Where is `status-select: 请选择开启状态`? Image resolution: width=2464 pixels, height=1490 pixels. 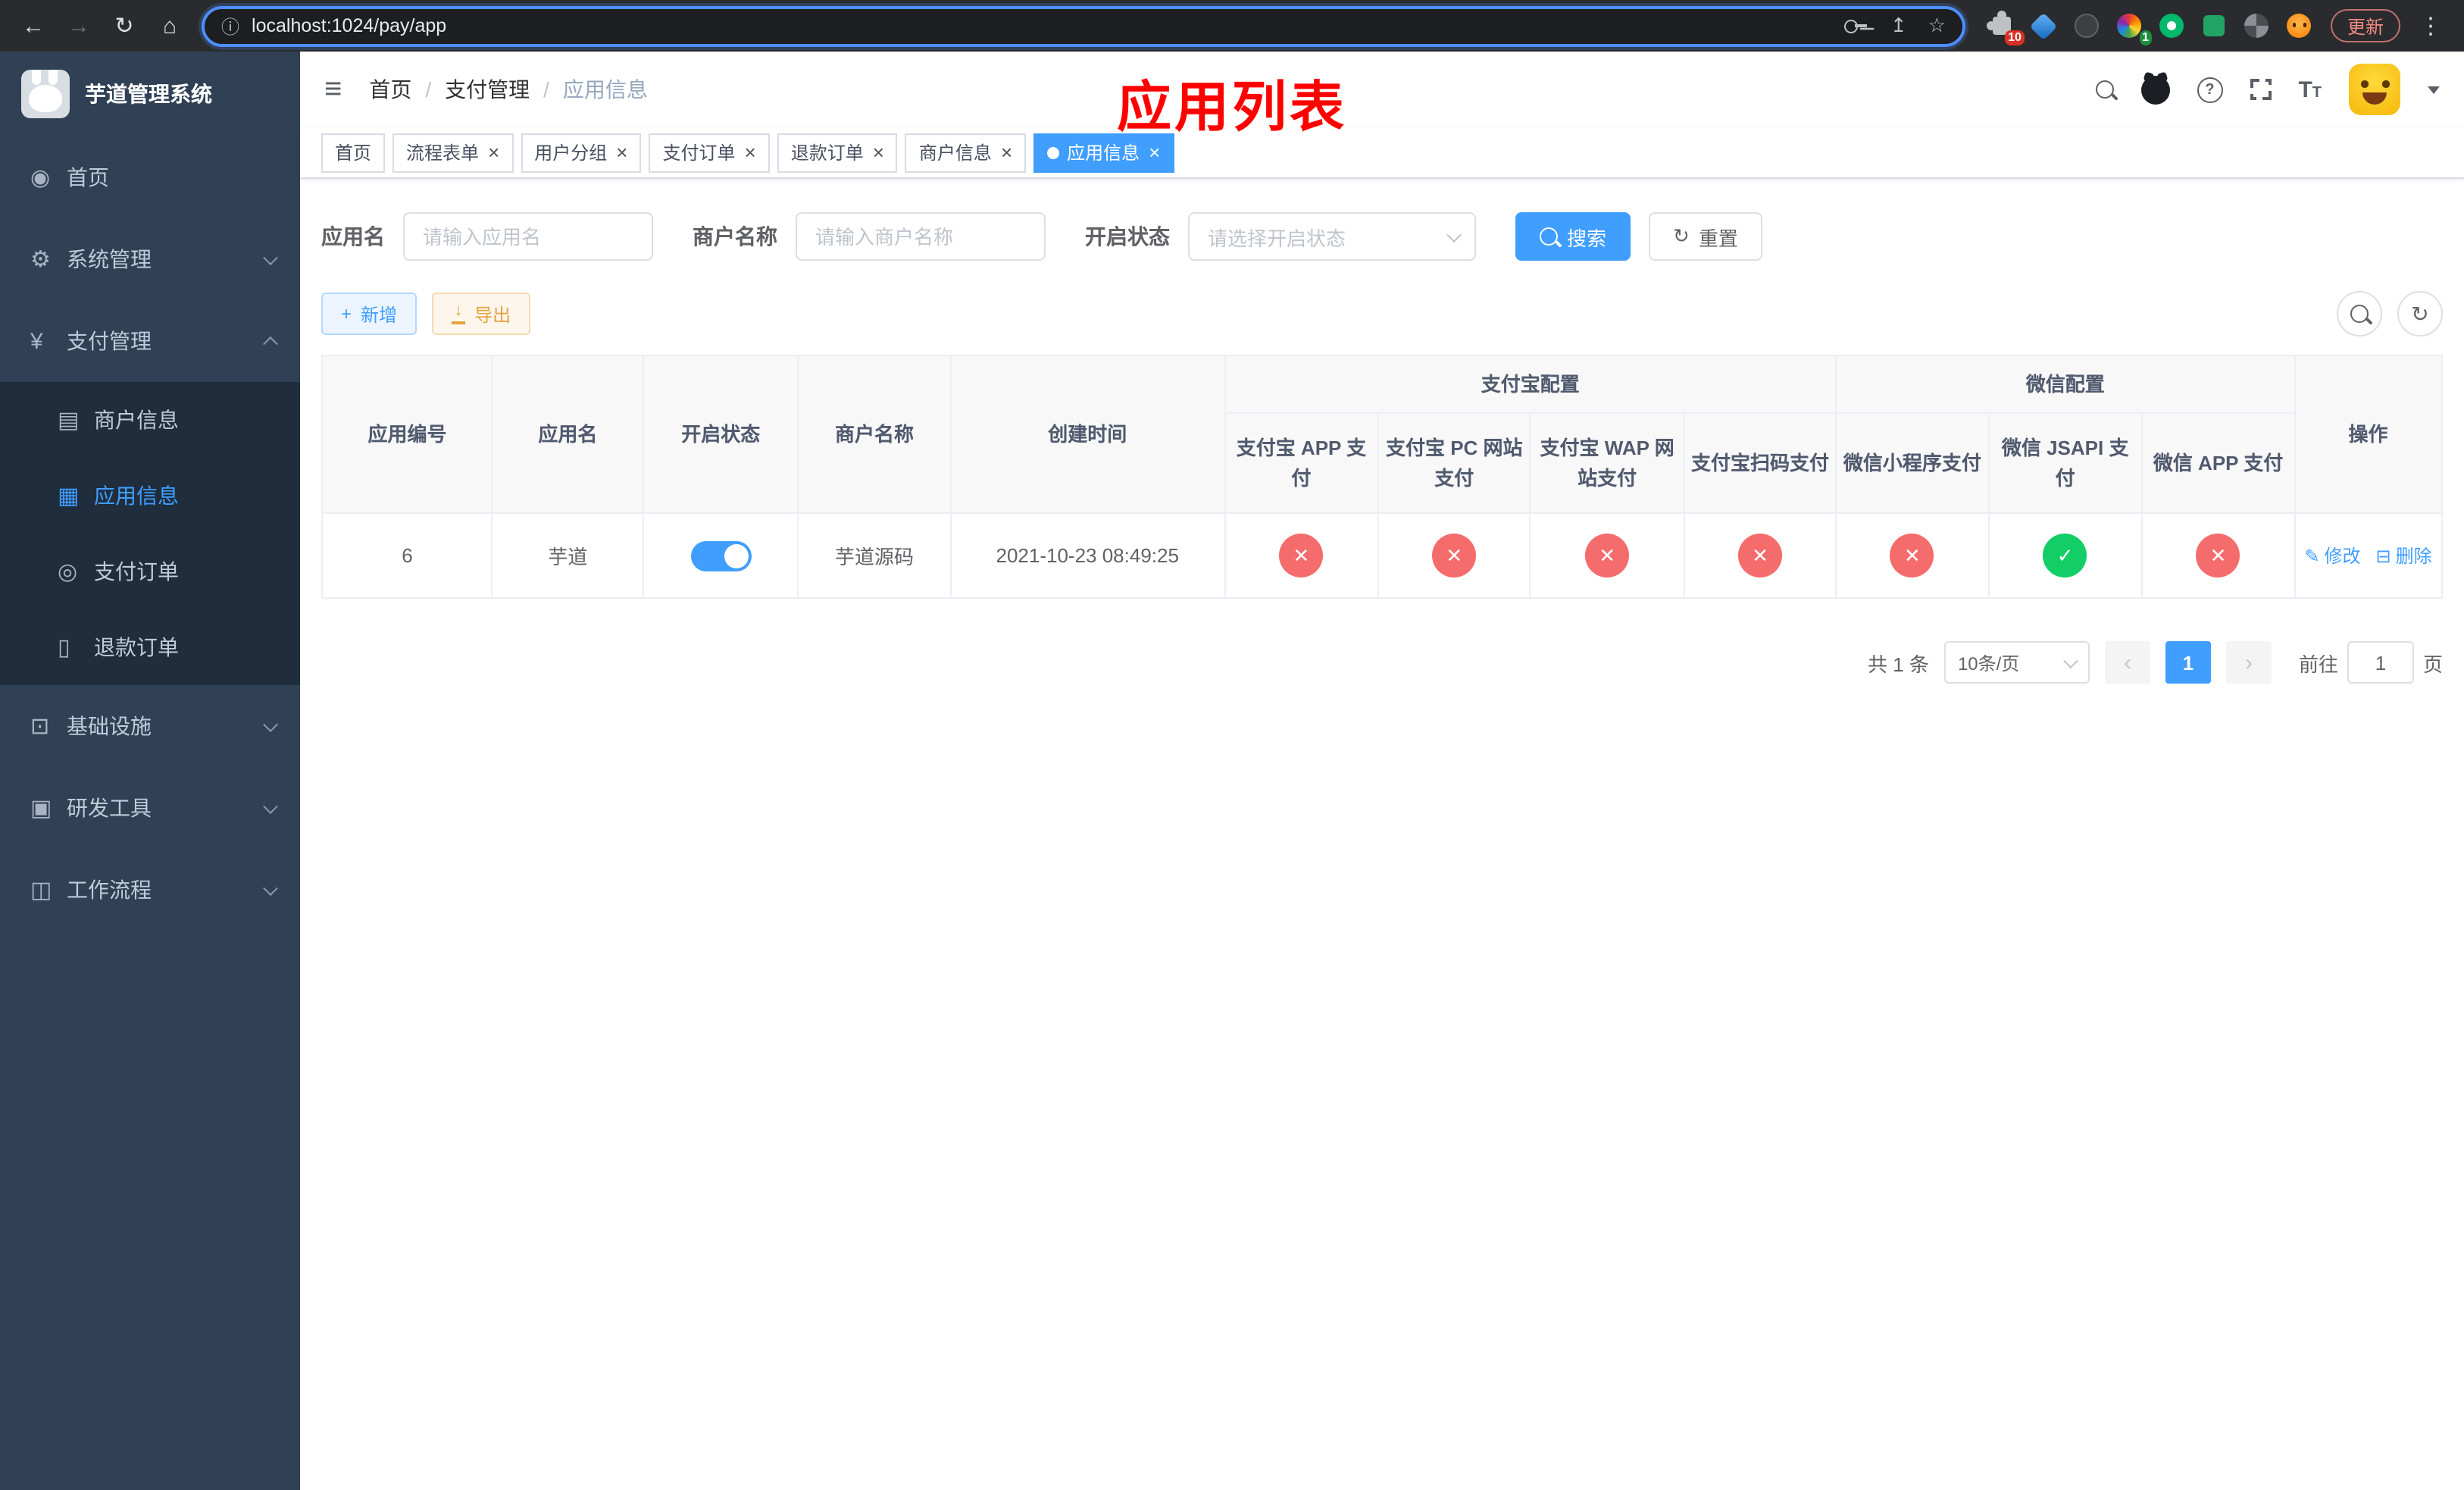 status-select: 请选择开启状态 is located at coordinates (1332, 236).